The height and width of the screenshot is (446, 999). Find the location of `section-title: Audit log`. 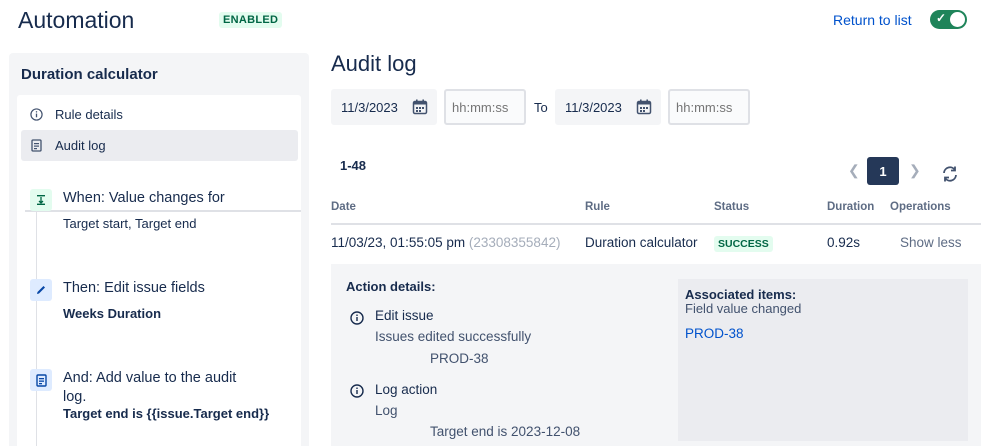

section-title: Audit log is located at coordinates (374, 63).